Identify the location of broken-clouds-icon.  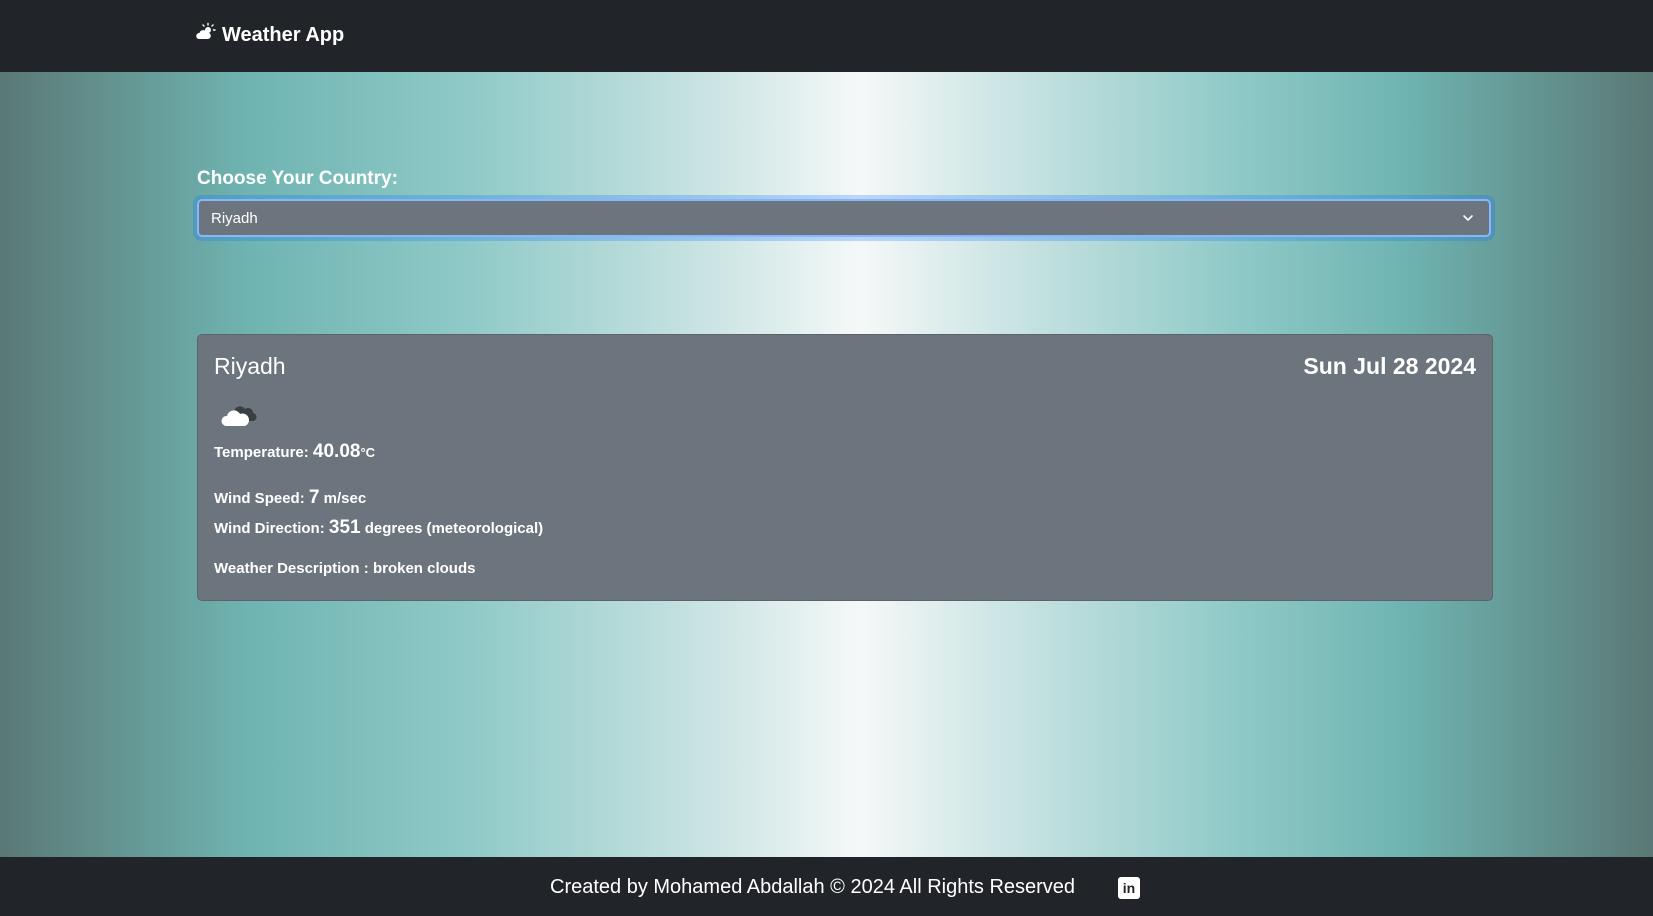
(239, 416).